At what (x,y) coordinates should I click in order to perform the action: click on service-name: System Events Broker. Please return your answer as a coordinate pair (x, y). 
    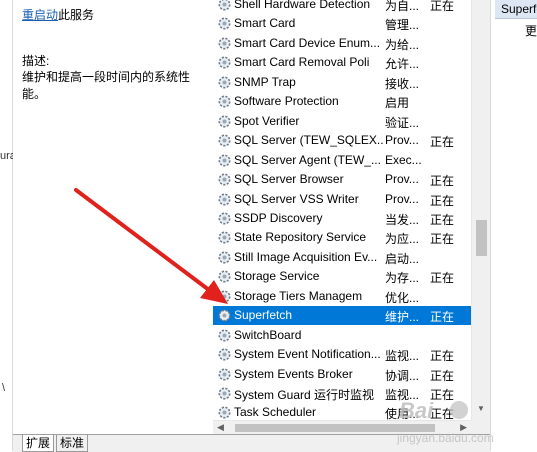
    Looking at the image, I should click on (293, 373).